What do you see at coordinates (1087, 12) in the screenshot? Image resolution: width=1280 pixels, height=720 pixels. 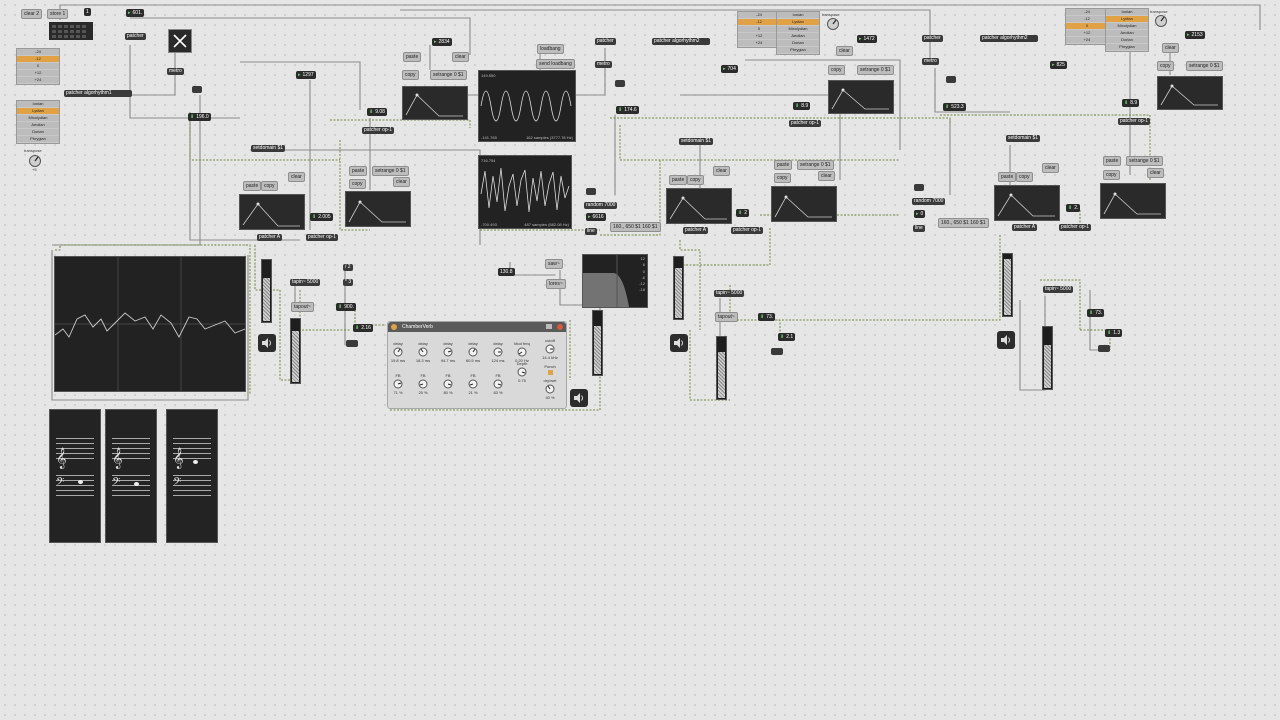 I see `menu-item: -24` at bounding box center [1087, 12].